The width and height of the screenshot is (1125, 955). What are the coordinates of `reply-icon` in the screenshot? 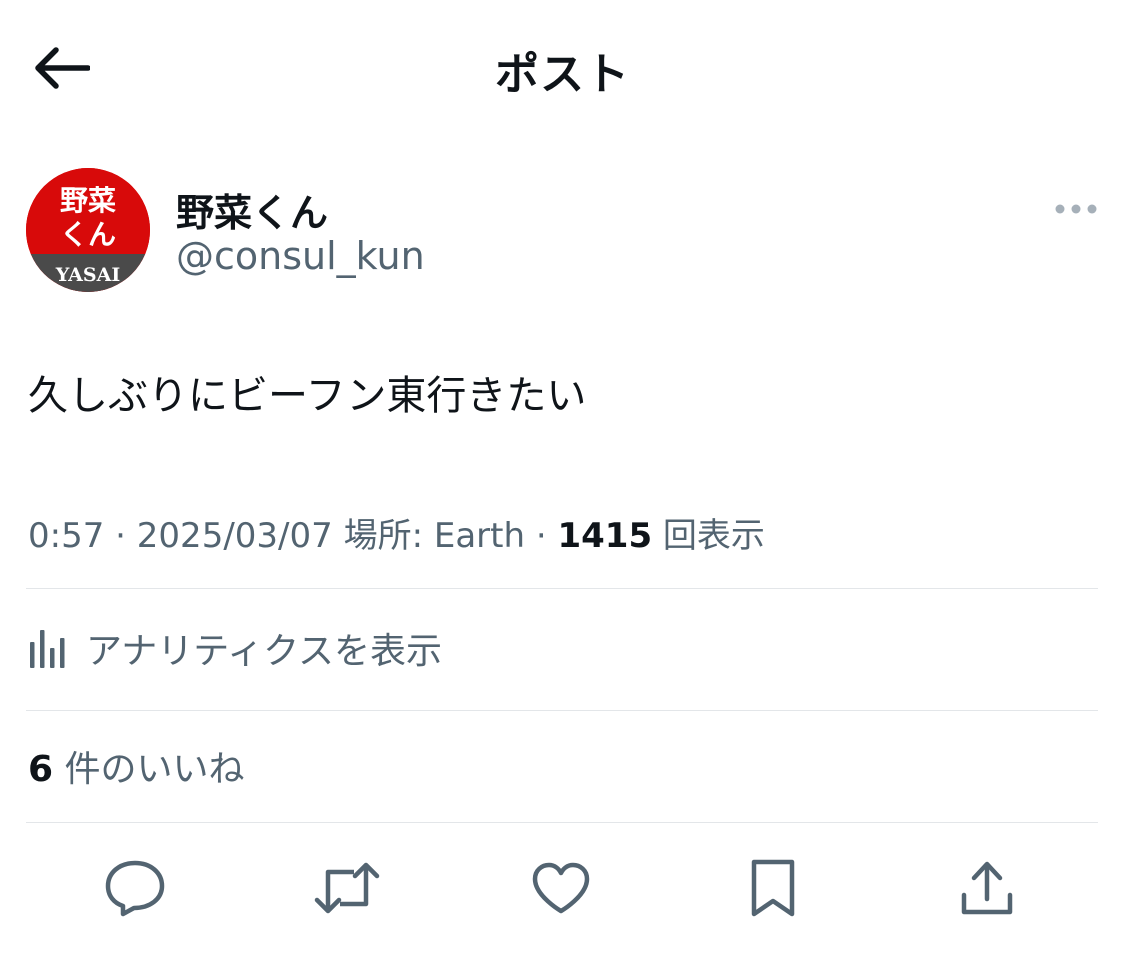 It's located at (135, 888).